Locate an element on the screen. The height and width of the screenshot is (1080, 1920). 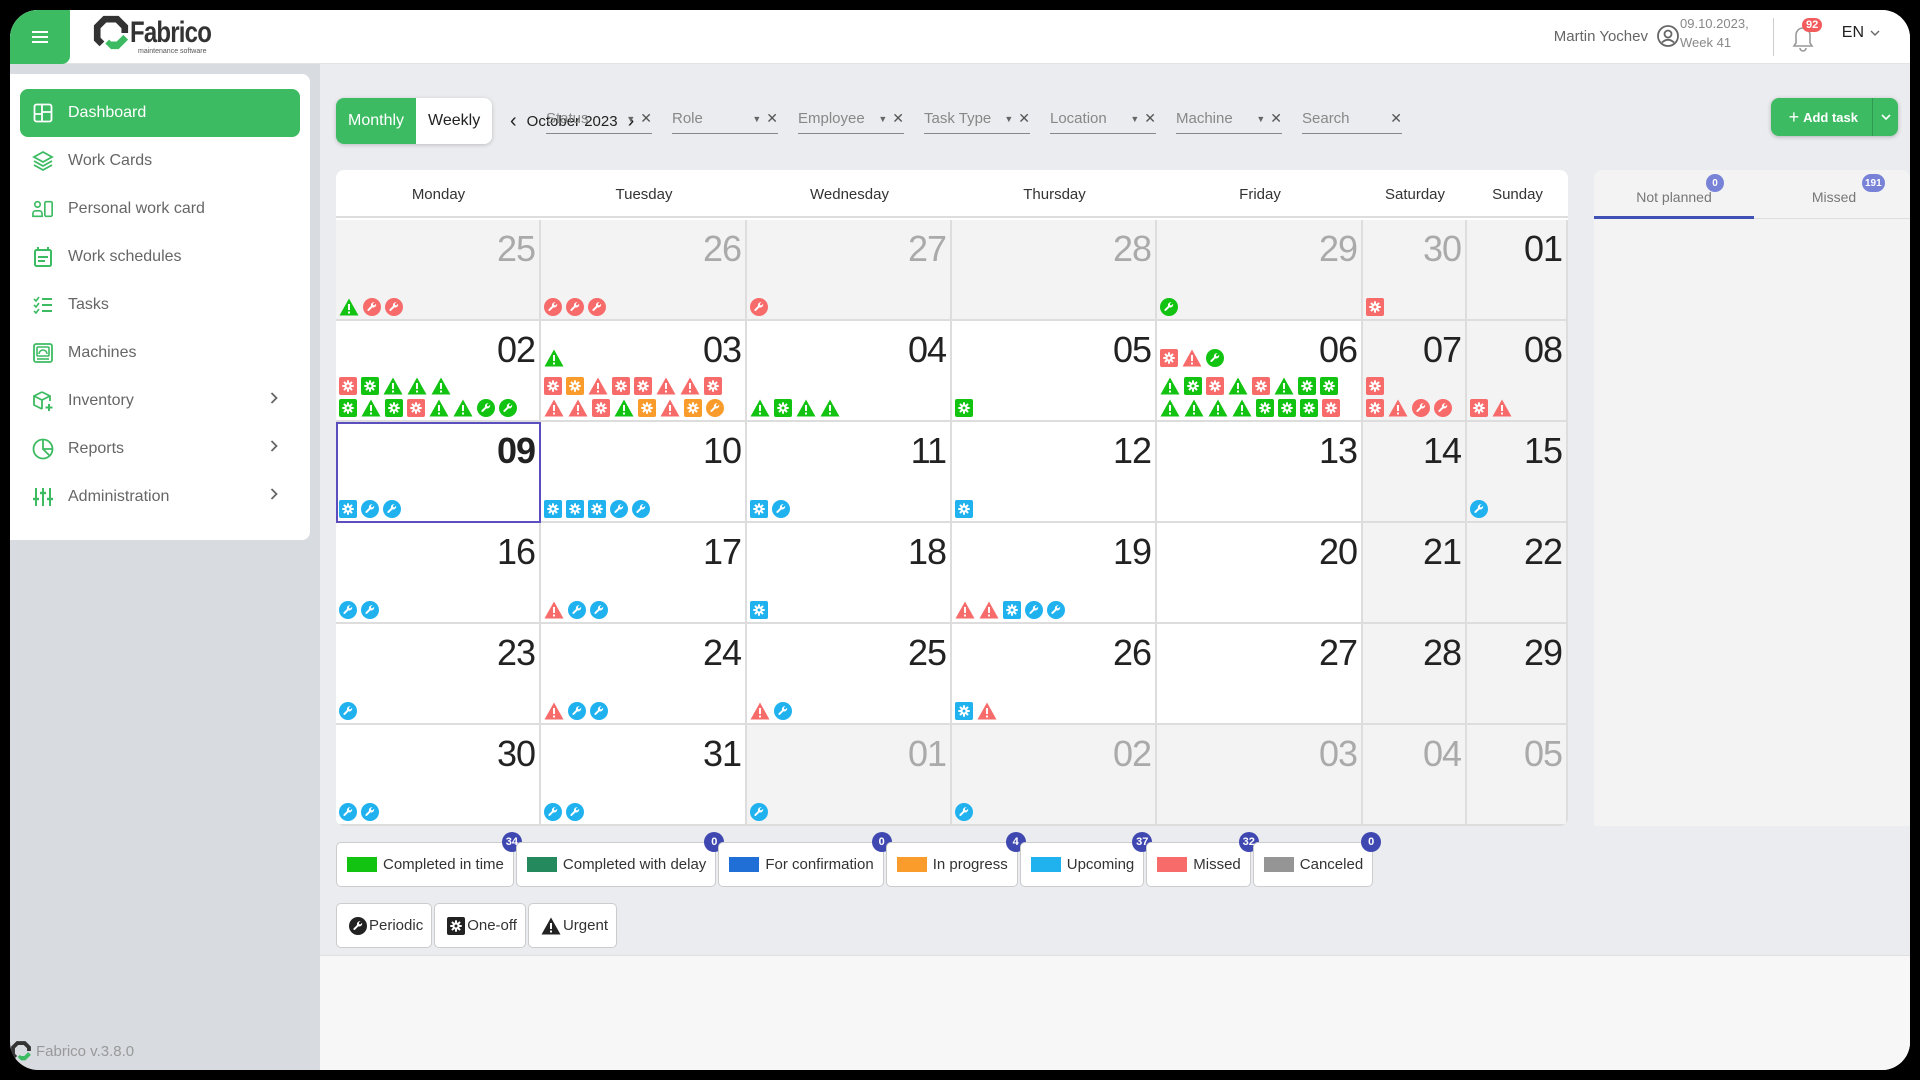
sidebar-item-inventory: Inventory is located at coordinates (160, 401).